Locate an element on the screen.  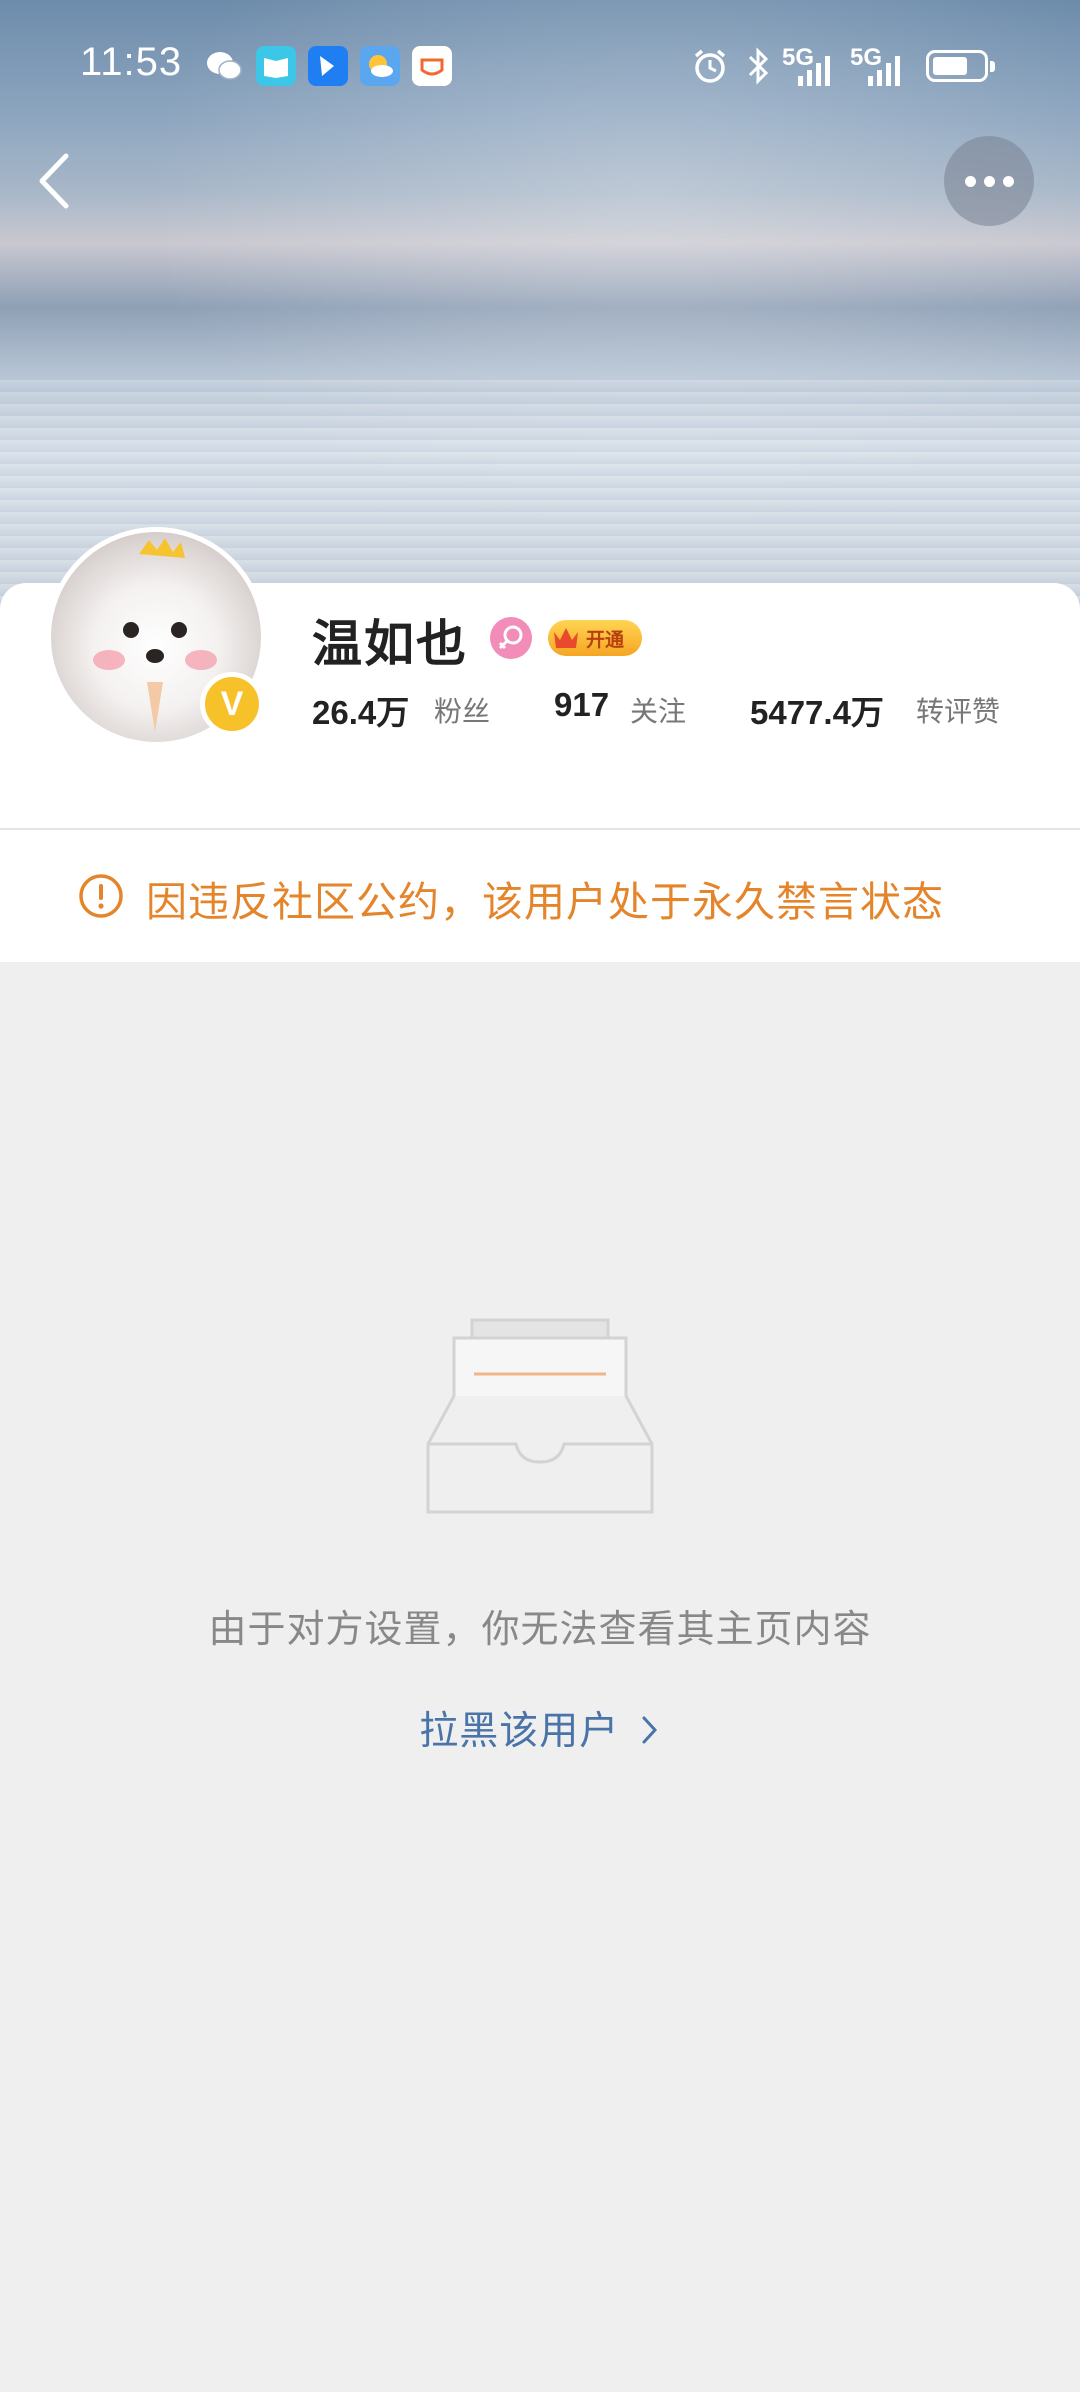
chevron-left-icon is located at coordinates (54, 181).